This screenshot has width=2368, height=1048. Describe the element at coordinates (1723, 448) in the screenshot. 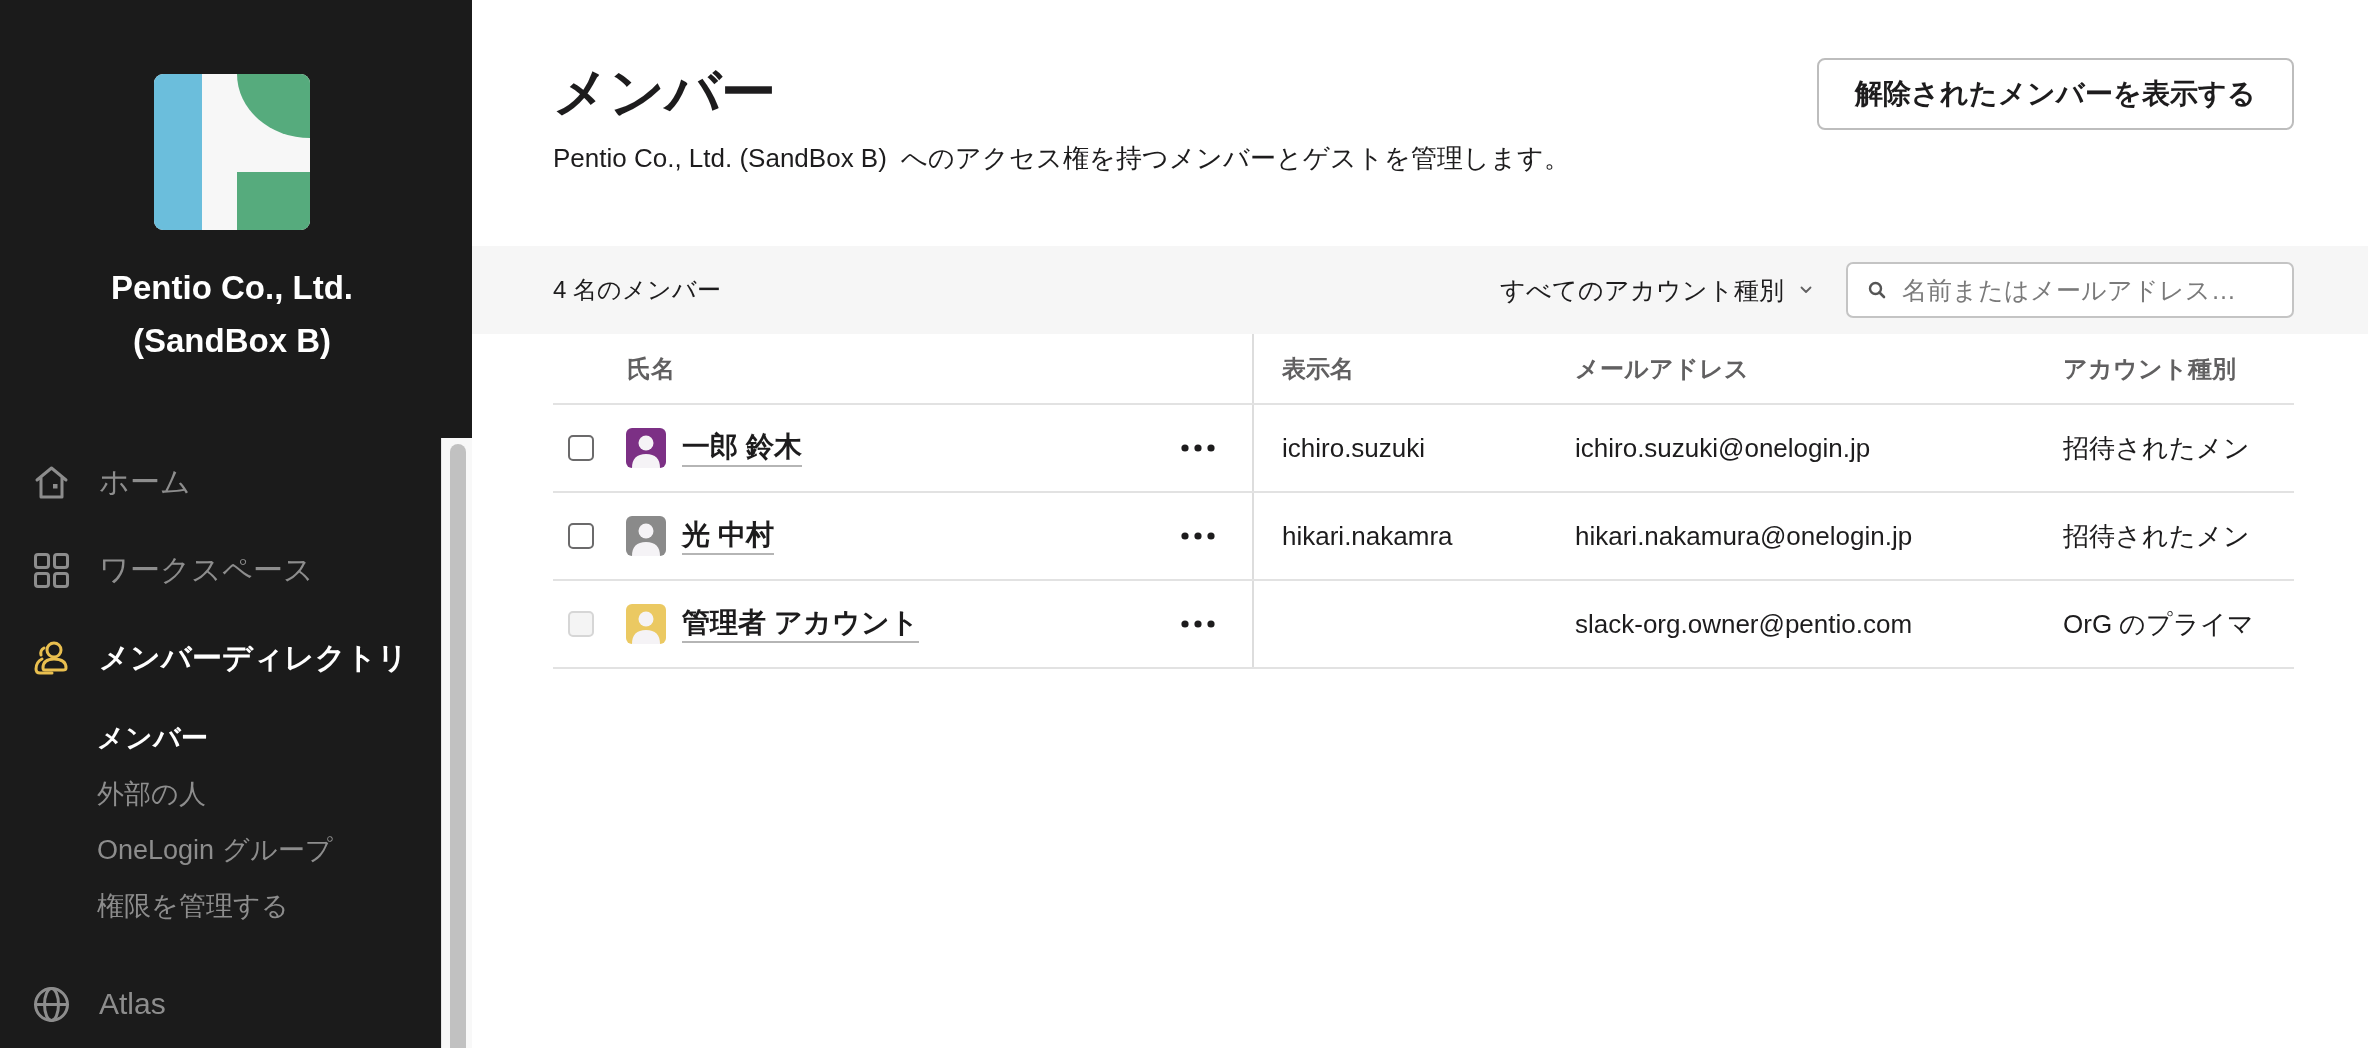

I see `table-cell-text: ichiro.suzuki@onelogin.jp` at that location.